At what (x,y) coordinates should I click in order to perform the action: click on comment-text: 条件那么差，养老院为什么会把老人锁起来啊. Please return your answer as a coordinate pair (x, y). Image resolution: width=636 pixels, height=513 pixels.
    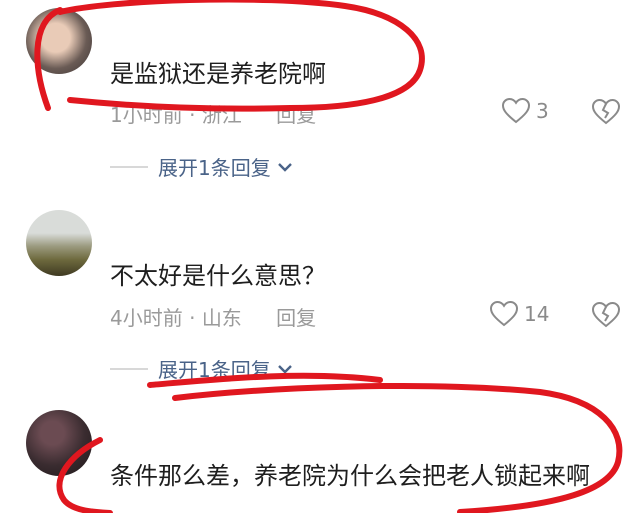
    Looking at the image, I should click on (360, 484).